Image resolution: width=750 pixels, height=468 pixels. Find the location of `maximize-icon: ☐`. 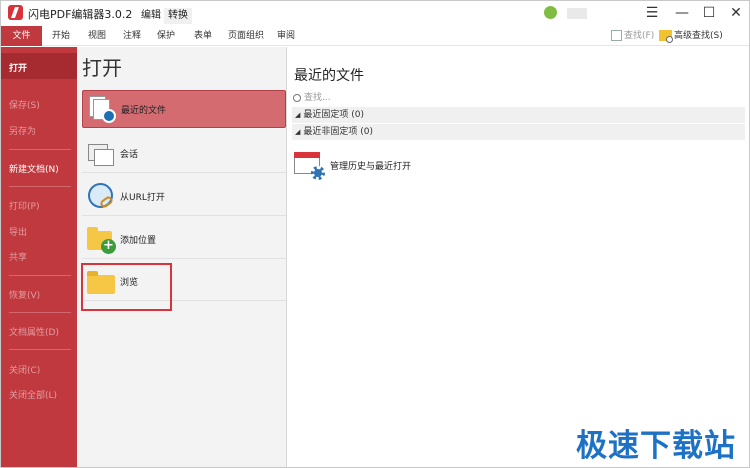

maximize-icon: ☐ is located at coordinates (709, 13).